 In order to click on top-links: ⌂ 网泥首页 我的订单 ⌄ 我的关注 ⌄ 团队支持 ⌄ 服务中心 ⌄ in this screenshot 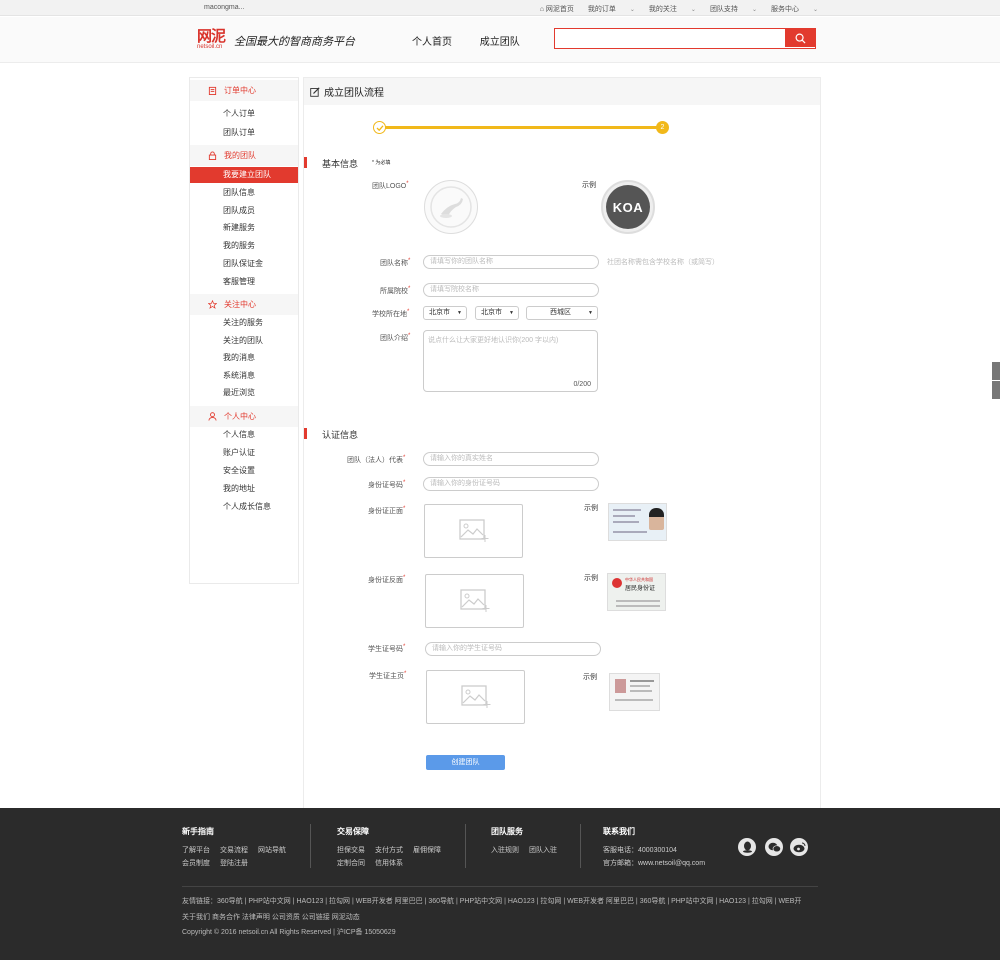, I will do `click(672, 9)`.